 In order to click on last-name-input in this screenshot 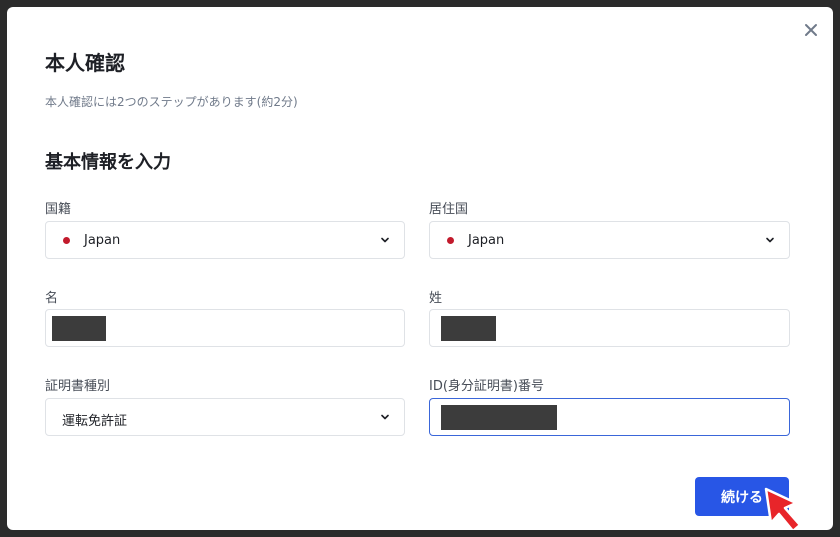, I will do `click(609, 328)`.